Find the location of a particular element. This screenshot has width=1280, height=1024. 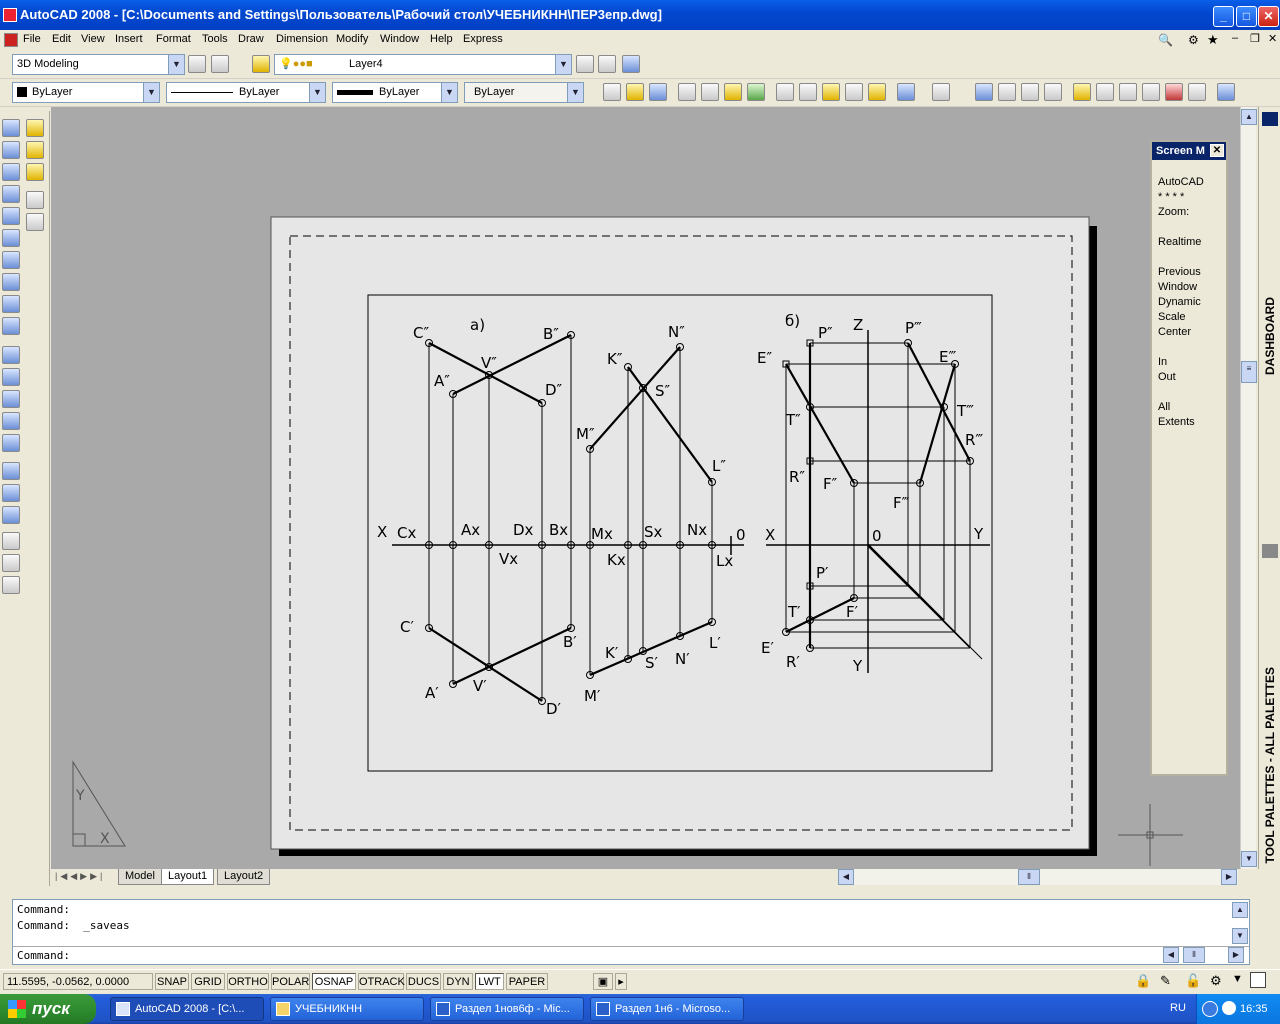

publish-icon is located at coordinates (733, 92).